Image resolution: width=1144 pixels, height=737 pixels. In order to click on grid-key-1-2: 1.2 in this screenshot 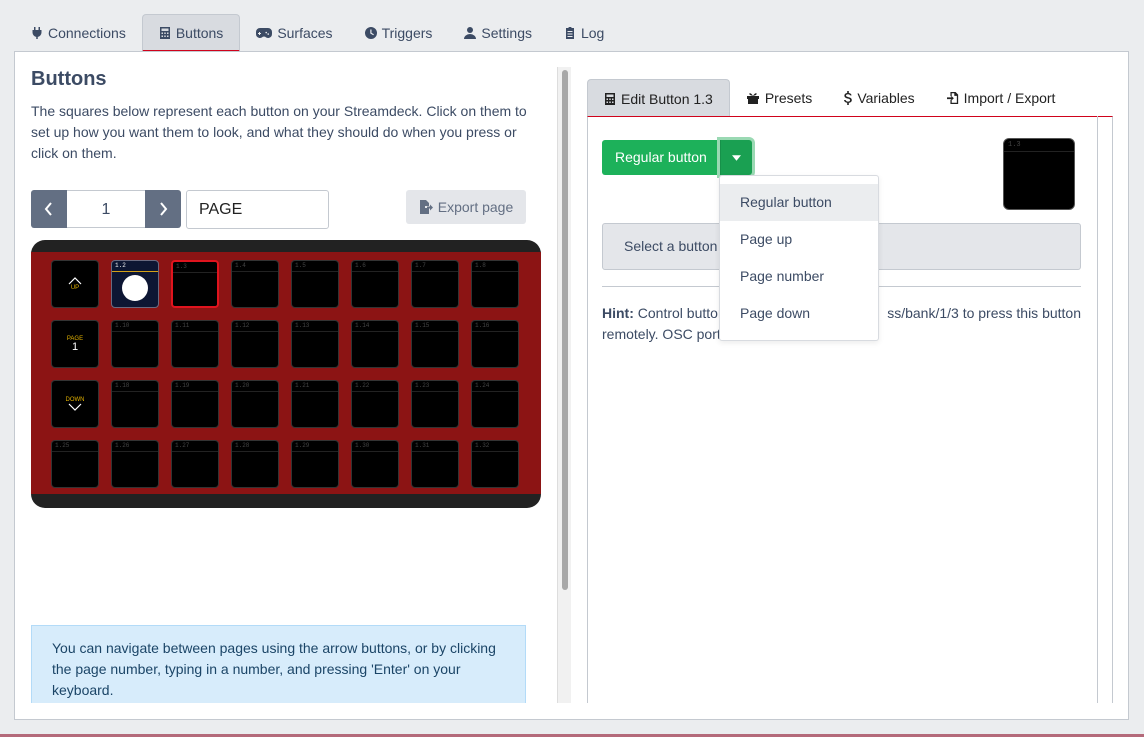, I will do `click(135, 284)`.